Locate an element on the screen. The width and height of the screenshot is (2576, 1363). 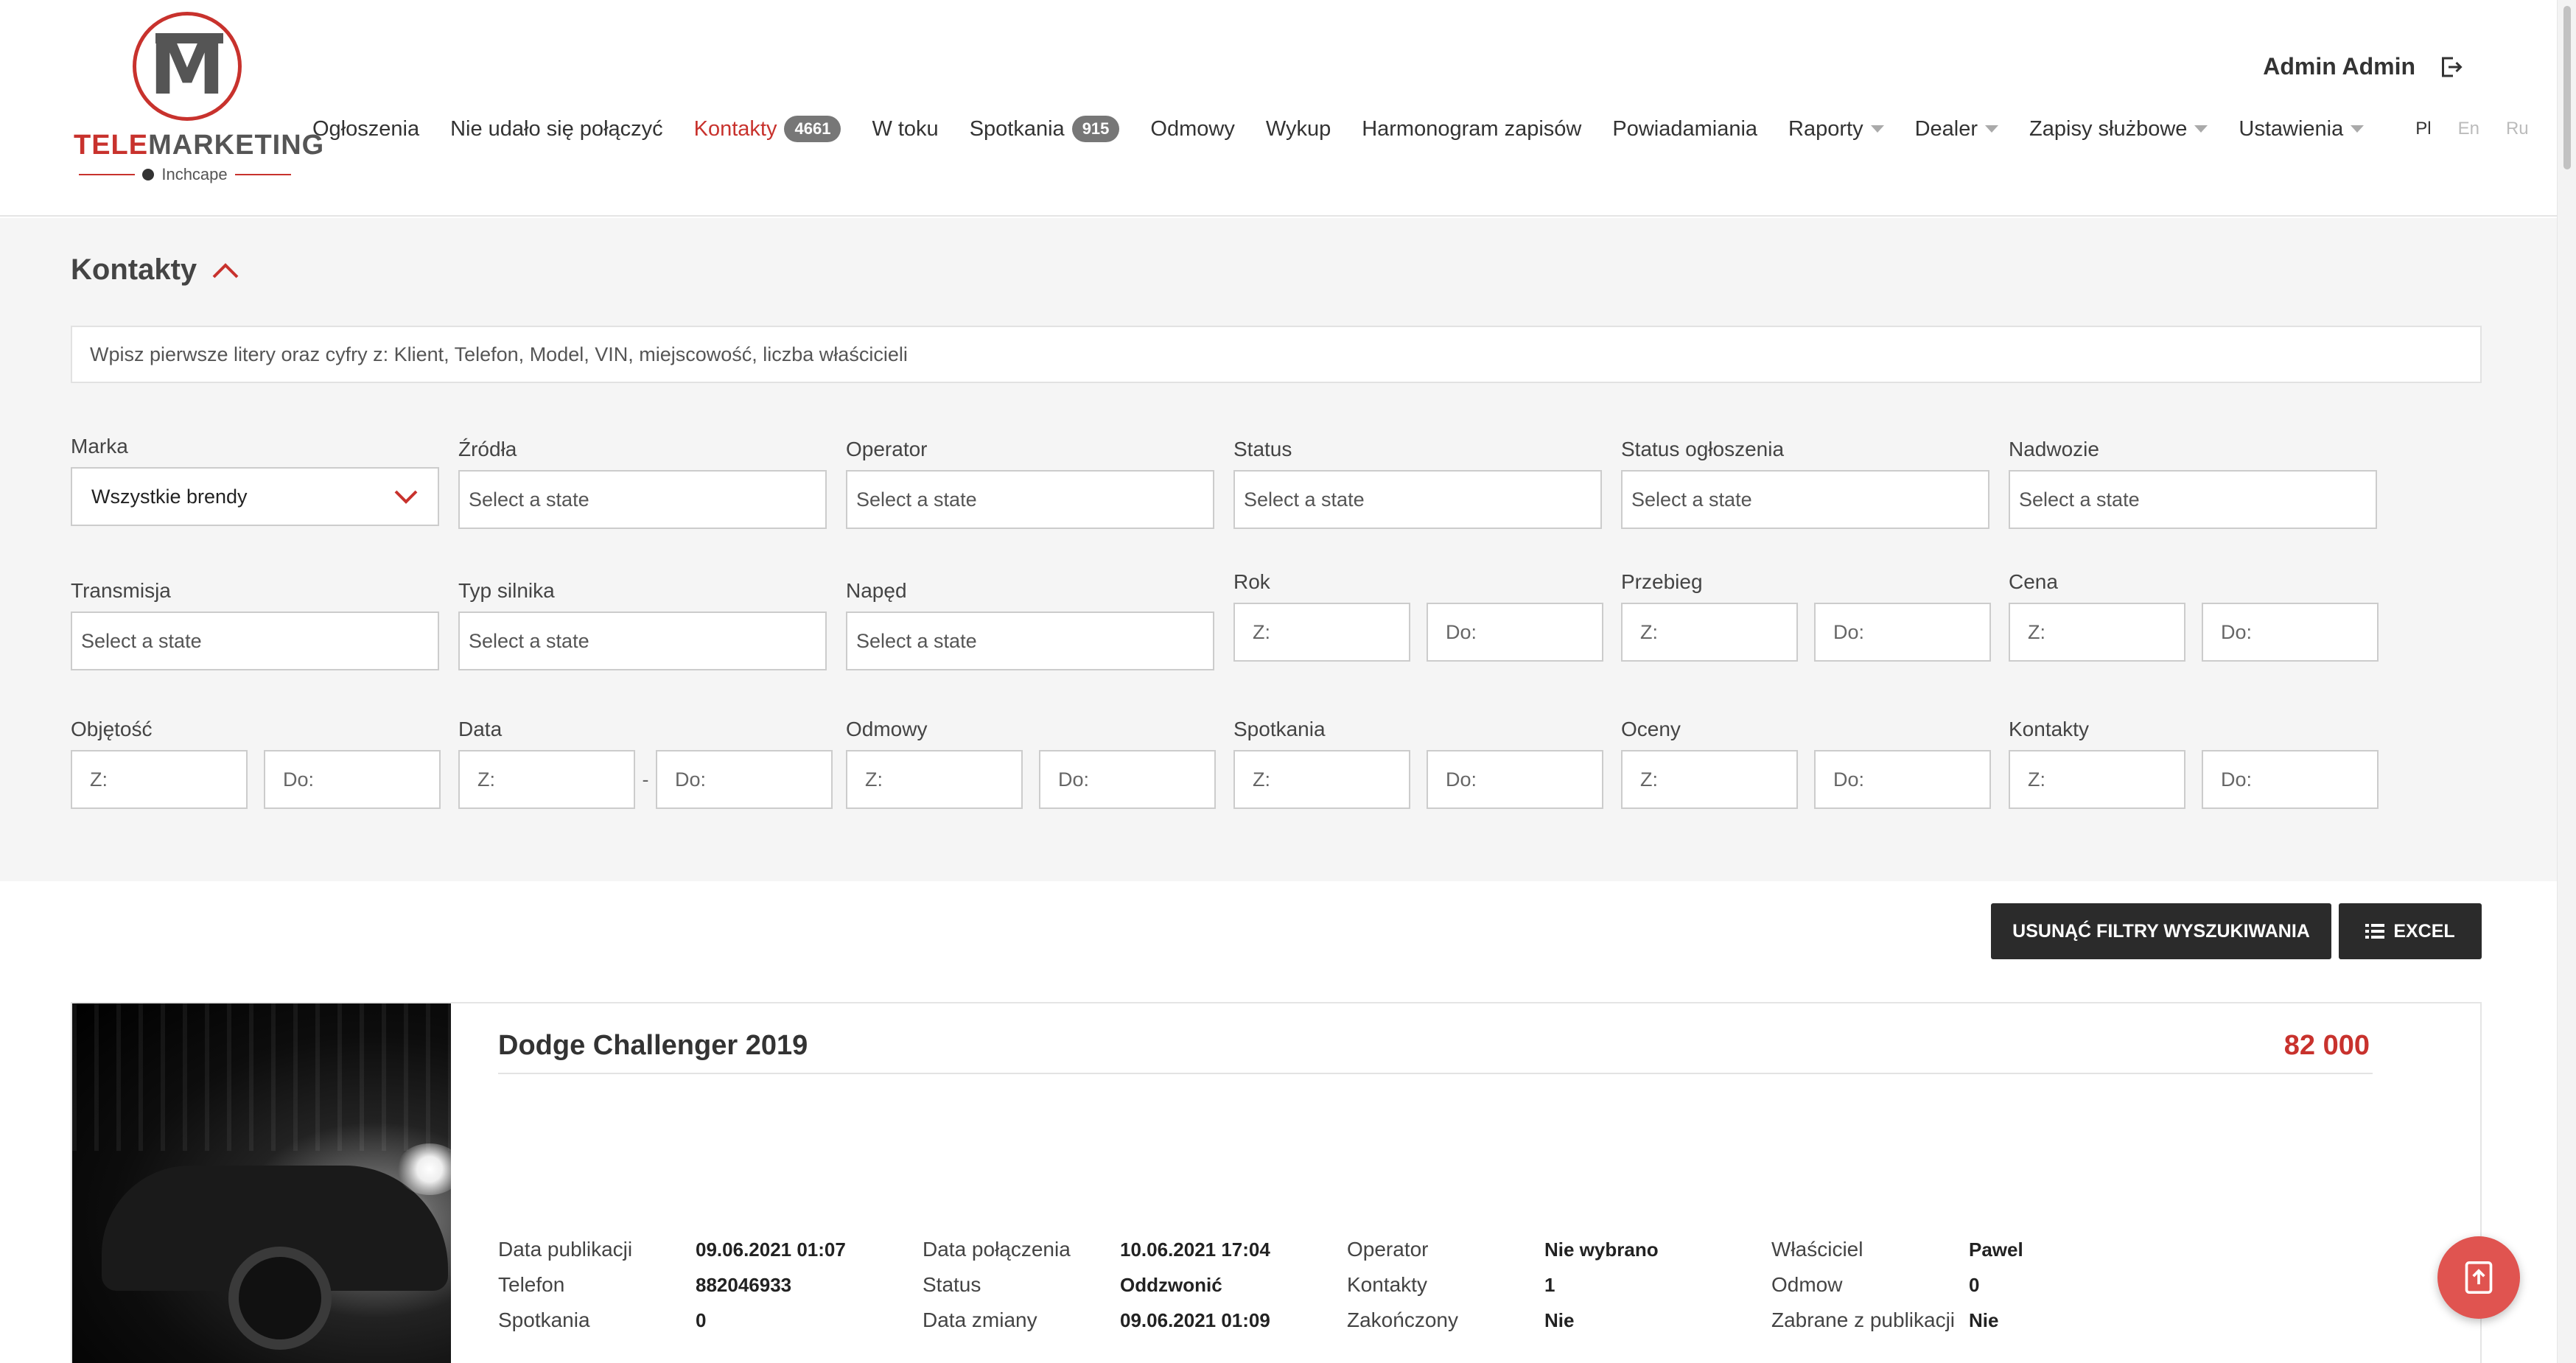
nav-item-label: Dealer is located at coordinates (1946, 128).